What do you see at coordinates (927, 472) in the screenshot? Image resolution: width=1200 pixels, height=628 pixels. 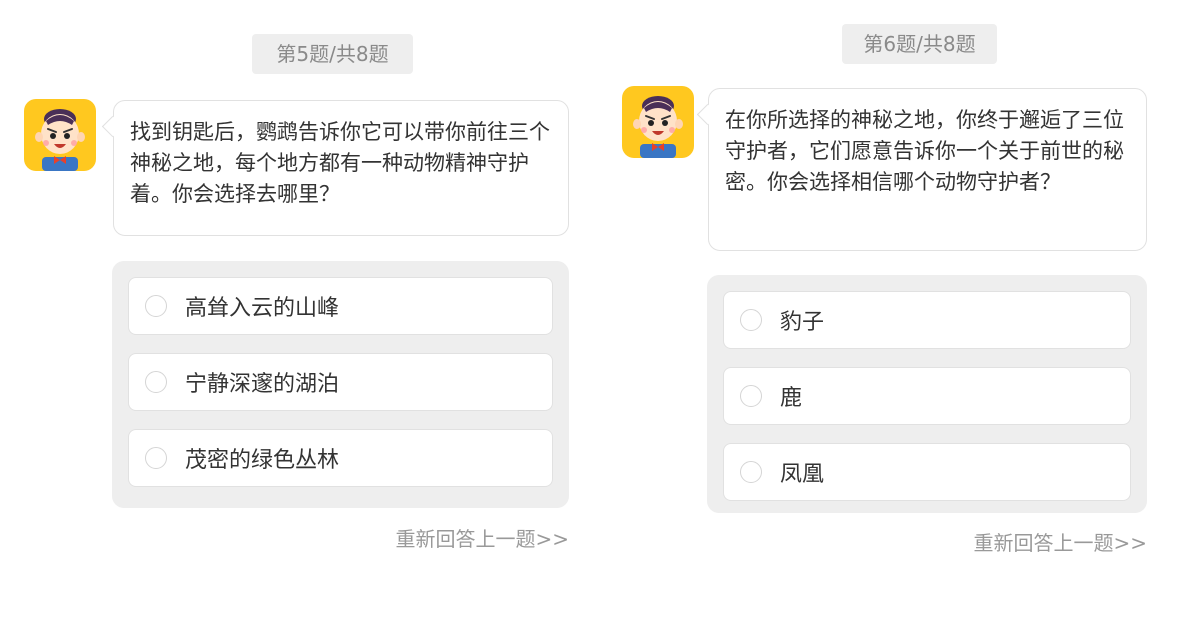 I see `option-3: 凤凰` at bounding box center [927, 472].